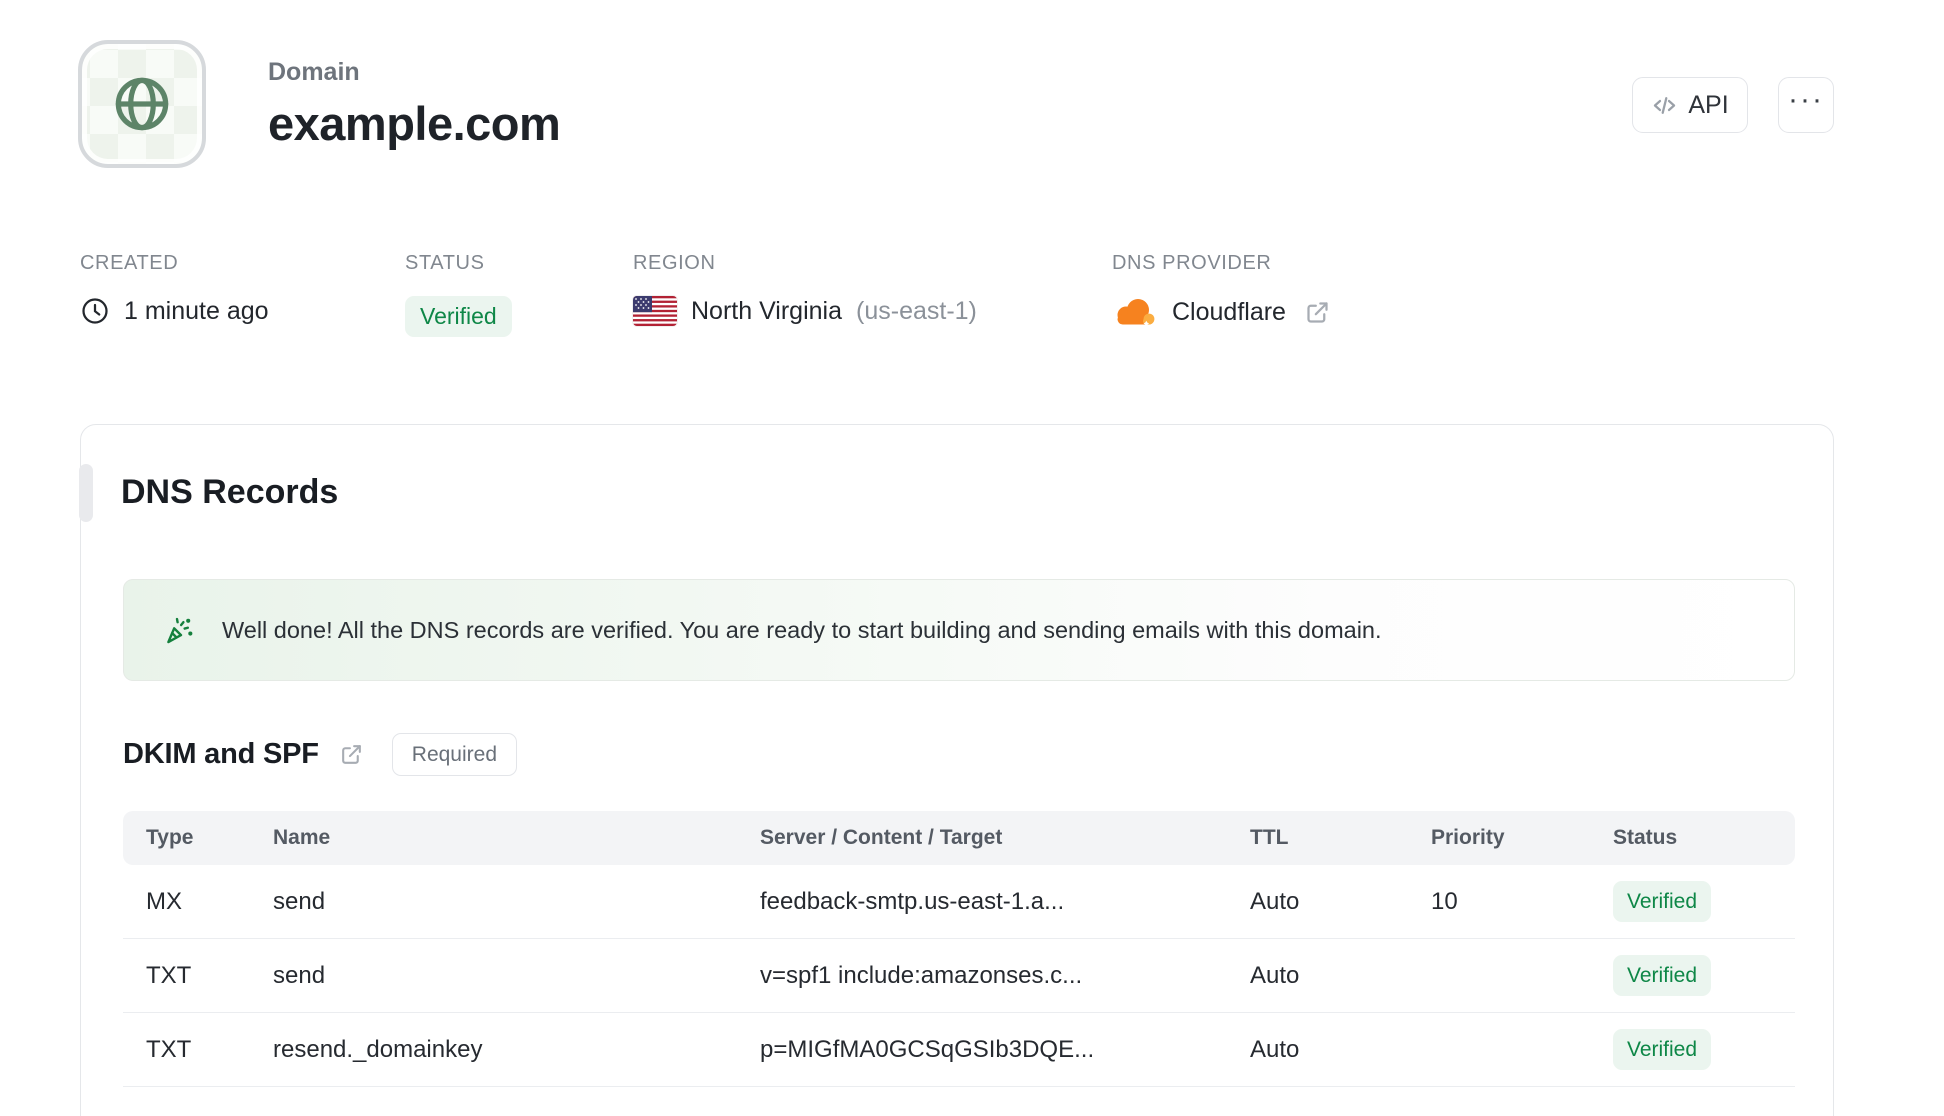 This screenshot has height=1116, width=1944. Describe the element at coordinates (129, 263) in the screenshot. I see `created-label: CREATED` at that location.